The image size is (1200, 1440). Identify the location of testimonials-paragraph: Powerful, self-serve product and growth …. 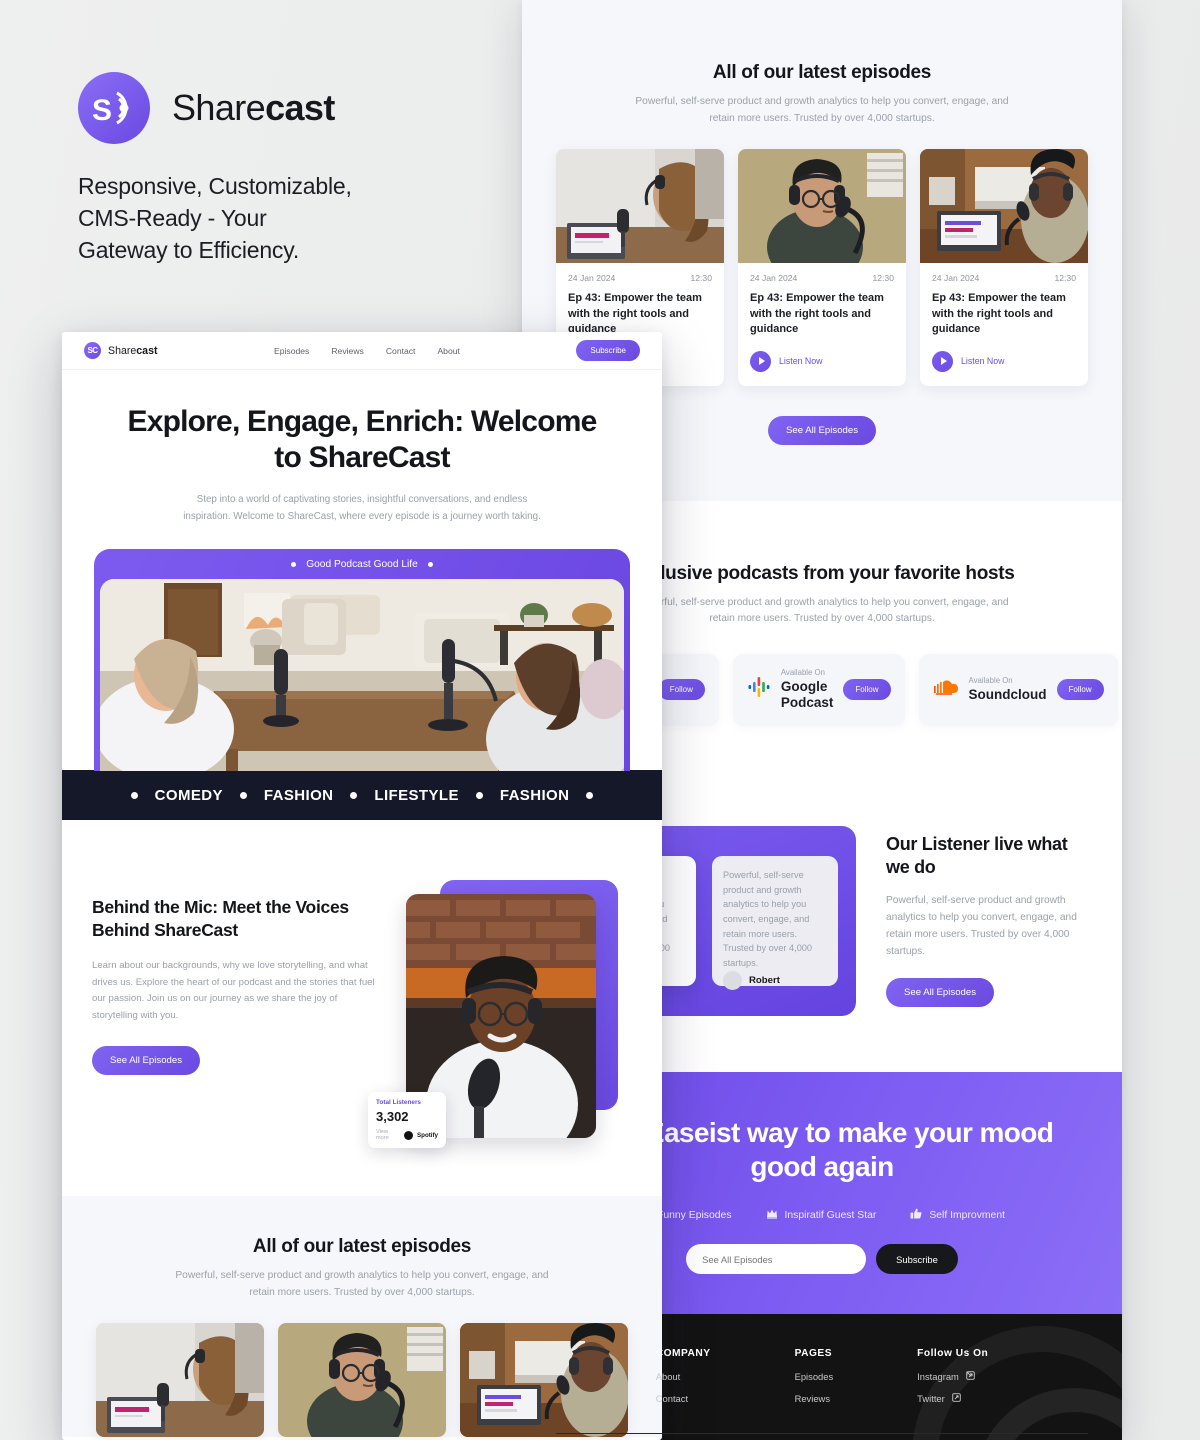
(981, 925).